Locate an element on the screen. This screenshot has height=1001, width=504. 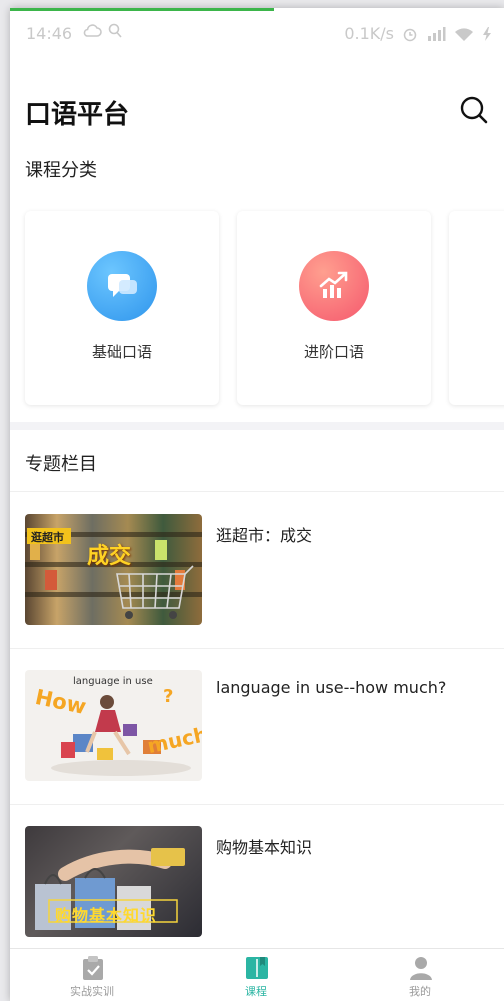
category-card-advanced: 进阶口语 is located at coordinates (334, 308).